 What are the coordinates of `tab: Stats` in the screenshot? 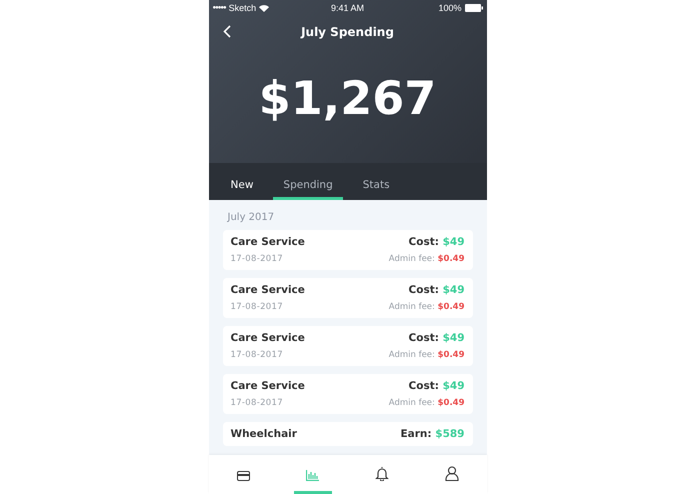 It's located at (376, 181).